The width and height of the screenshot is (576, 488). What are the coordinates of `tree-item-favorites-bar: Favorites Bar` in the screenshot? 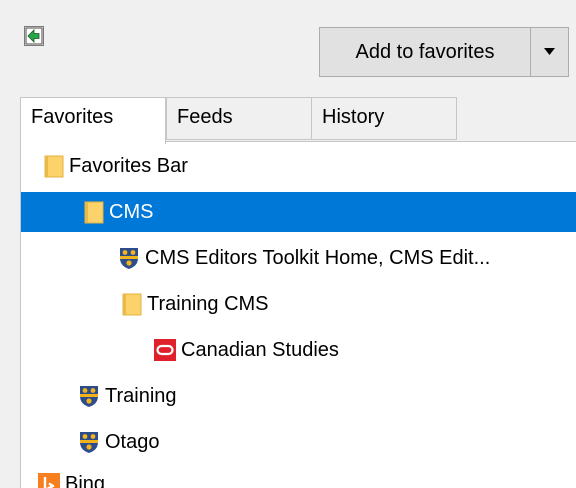 It's located at (298, 166).